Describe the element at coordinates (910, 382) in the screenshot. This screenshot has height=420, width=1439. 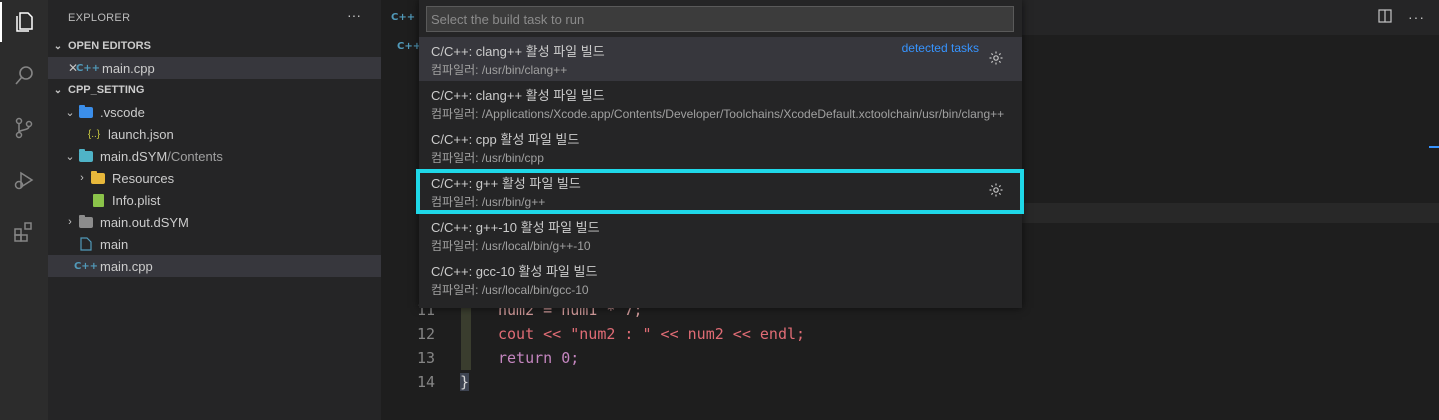
I see `code-line: 14 }` at that location.